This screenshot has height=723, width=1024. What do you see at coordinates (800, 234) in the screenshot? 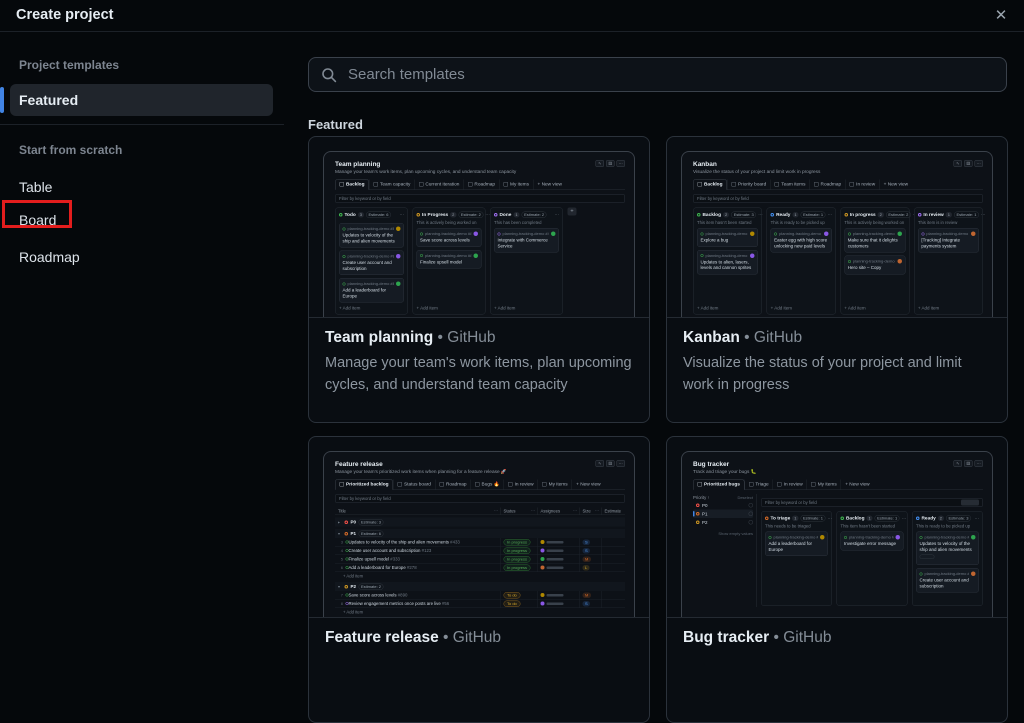
I see `preview-card-repo: planning-tracking-demo #787` at bounding box center [800, 234].